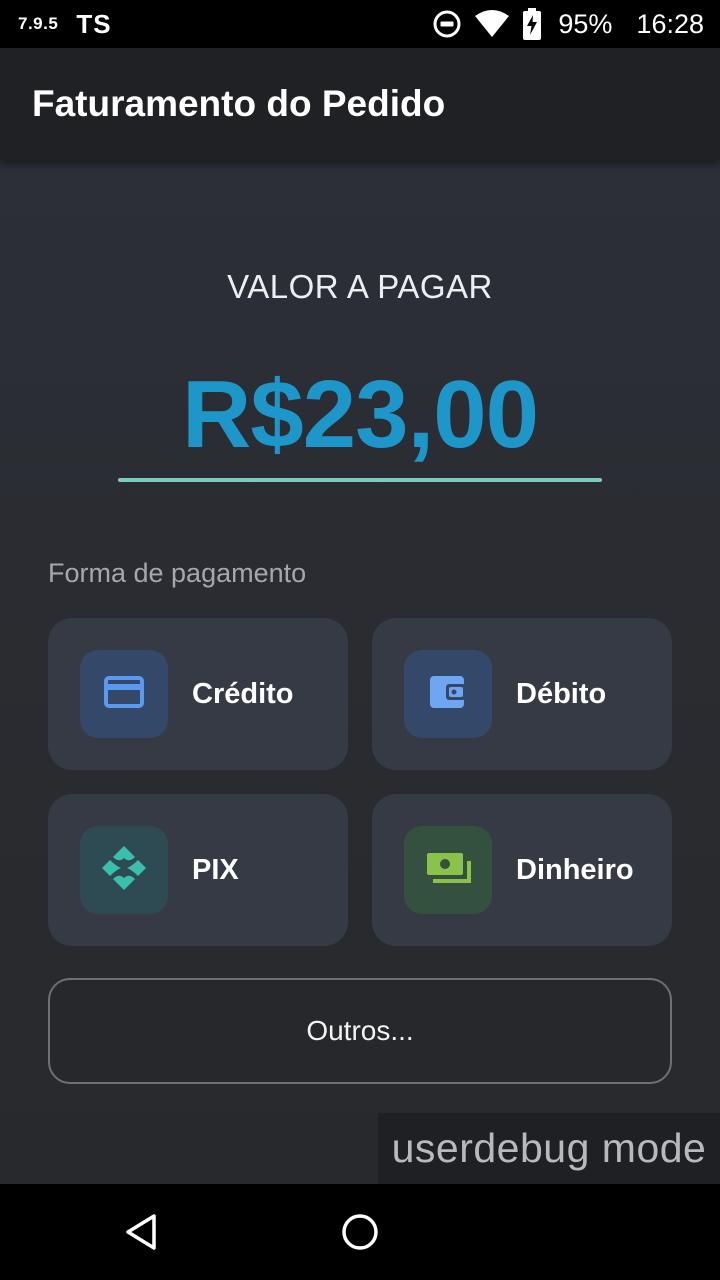 The height and width of the screenshot is (1280, 720). I want to click on status-right: 95% 16:28, so click(568, 24).